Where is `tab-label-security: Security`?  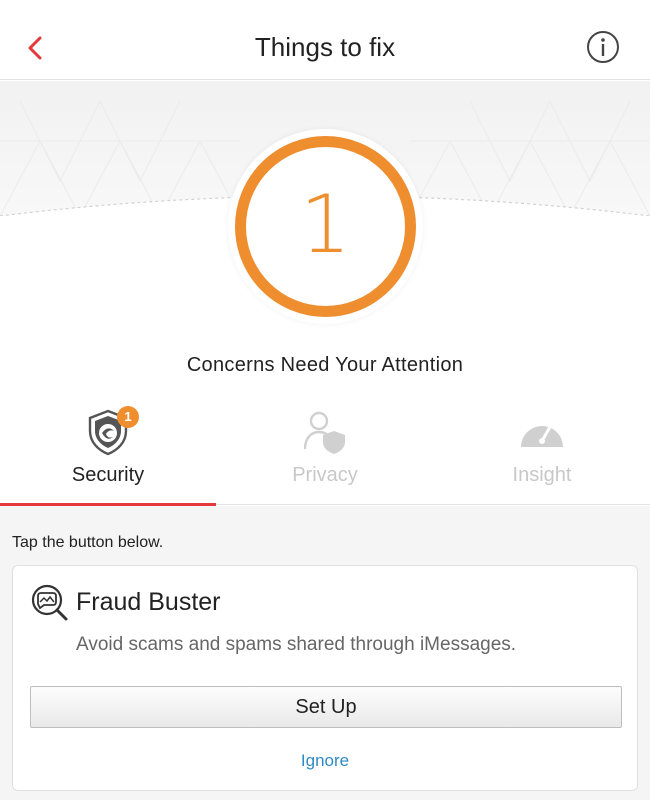 tab-label-security: Security is located at coordinates (108, 475).